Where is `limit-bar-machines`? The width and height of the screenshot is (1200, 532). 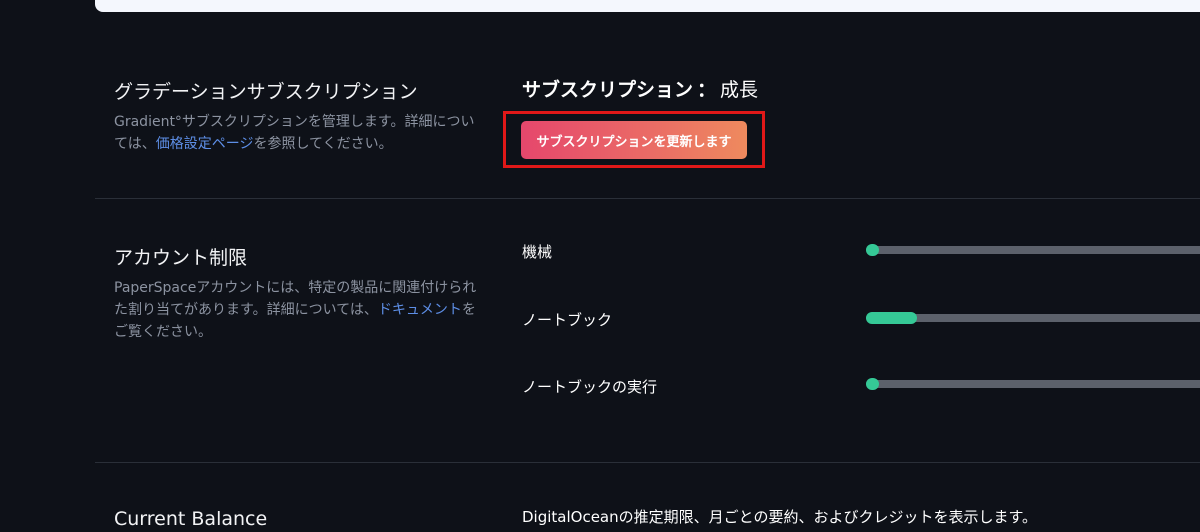 limit-bar-machines is located at coordinates (1033, 250).